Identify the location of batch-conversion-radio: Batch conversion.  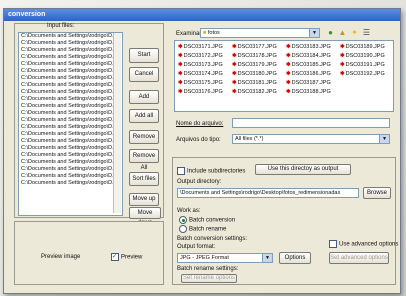
(207, 220).